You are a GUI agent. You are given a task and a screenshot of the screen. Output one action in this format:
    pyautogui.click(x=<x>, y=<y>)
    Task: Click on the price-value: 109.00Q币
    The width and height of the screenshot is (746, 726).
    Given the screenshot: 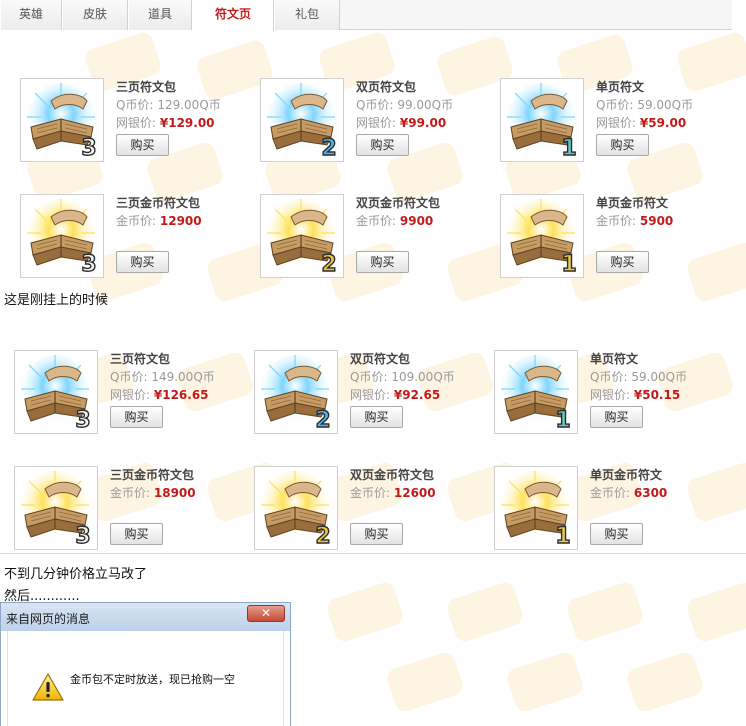 What is the action you would take?
    pyautogui.click(x=423, y=377)
    